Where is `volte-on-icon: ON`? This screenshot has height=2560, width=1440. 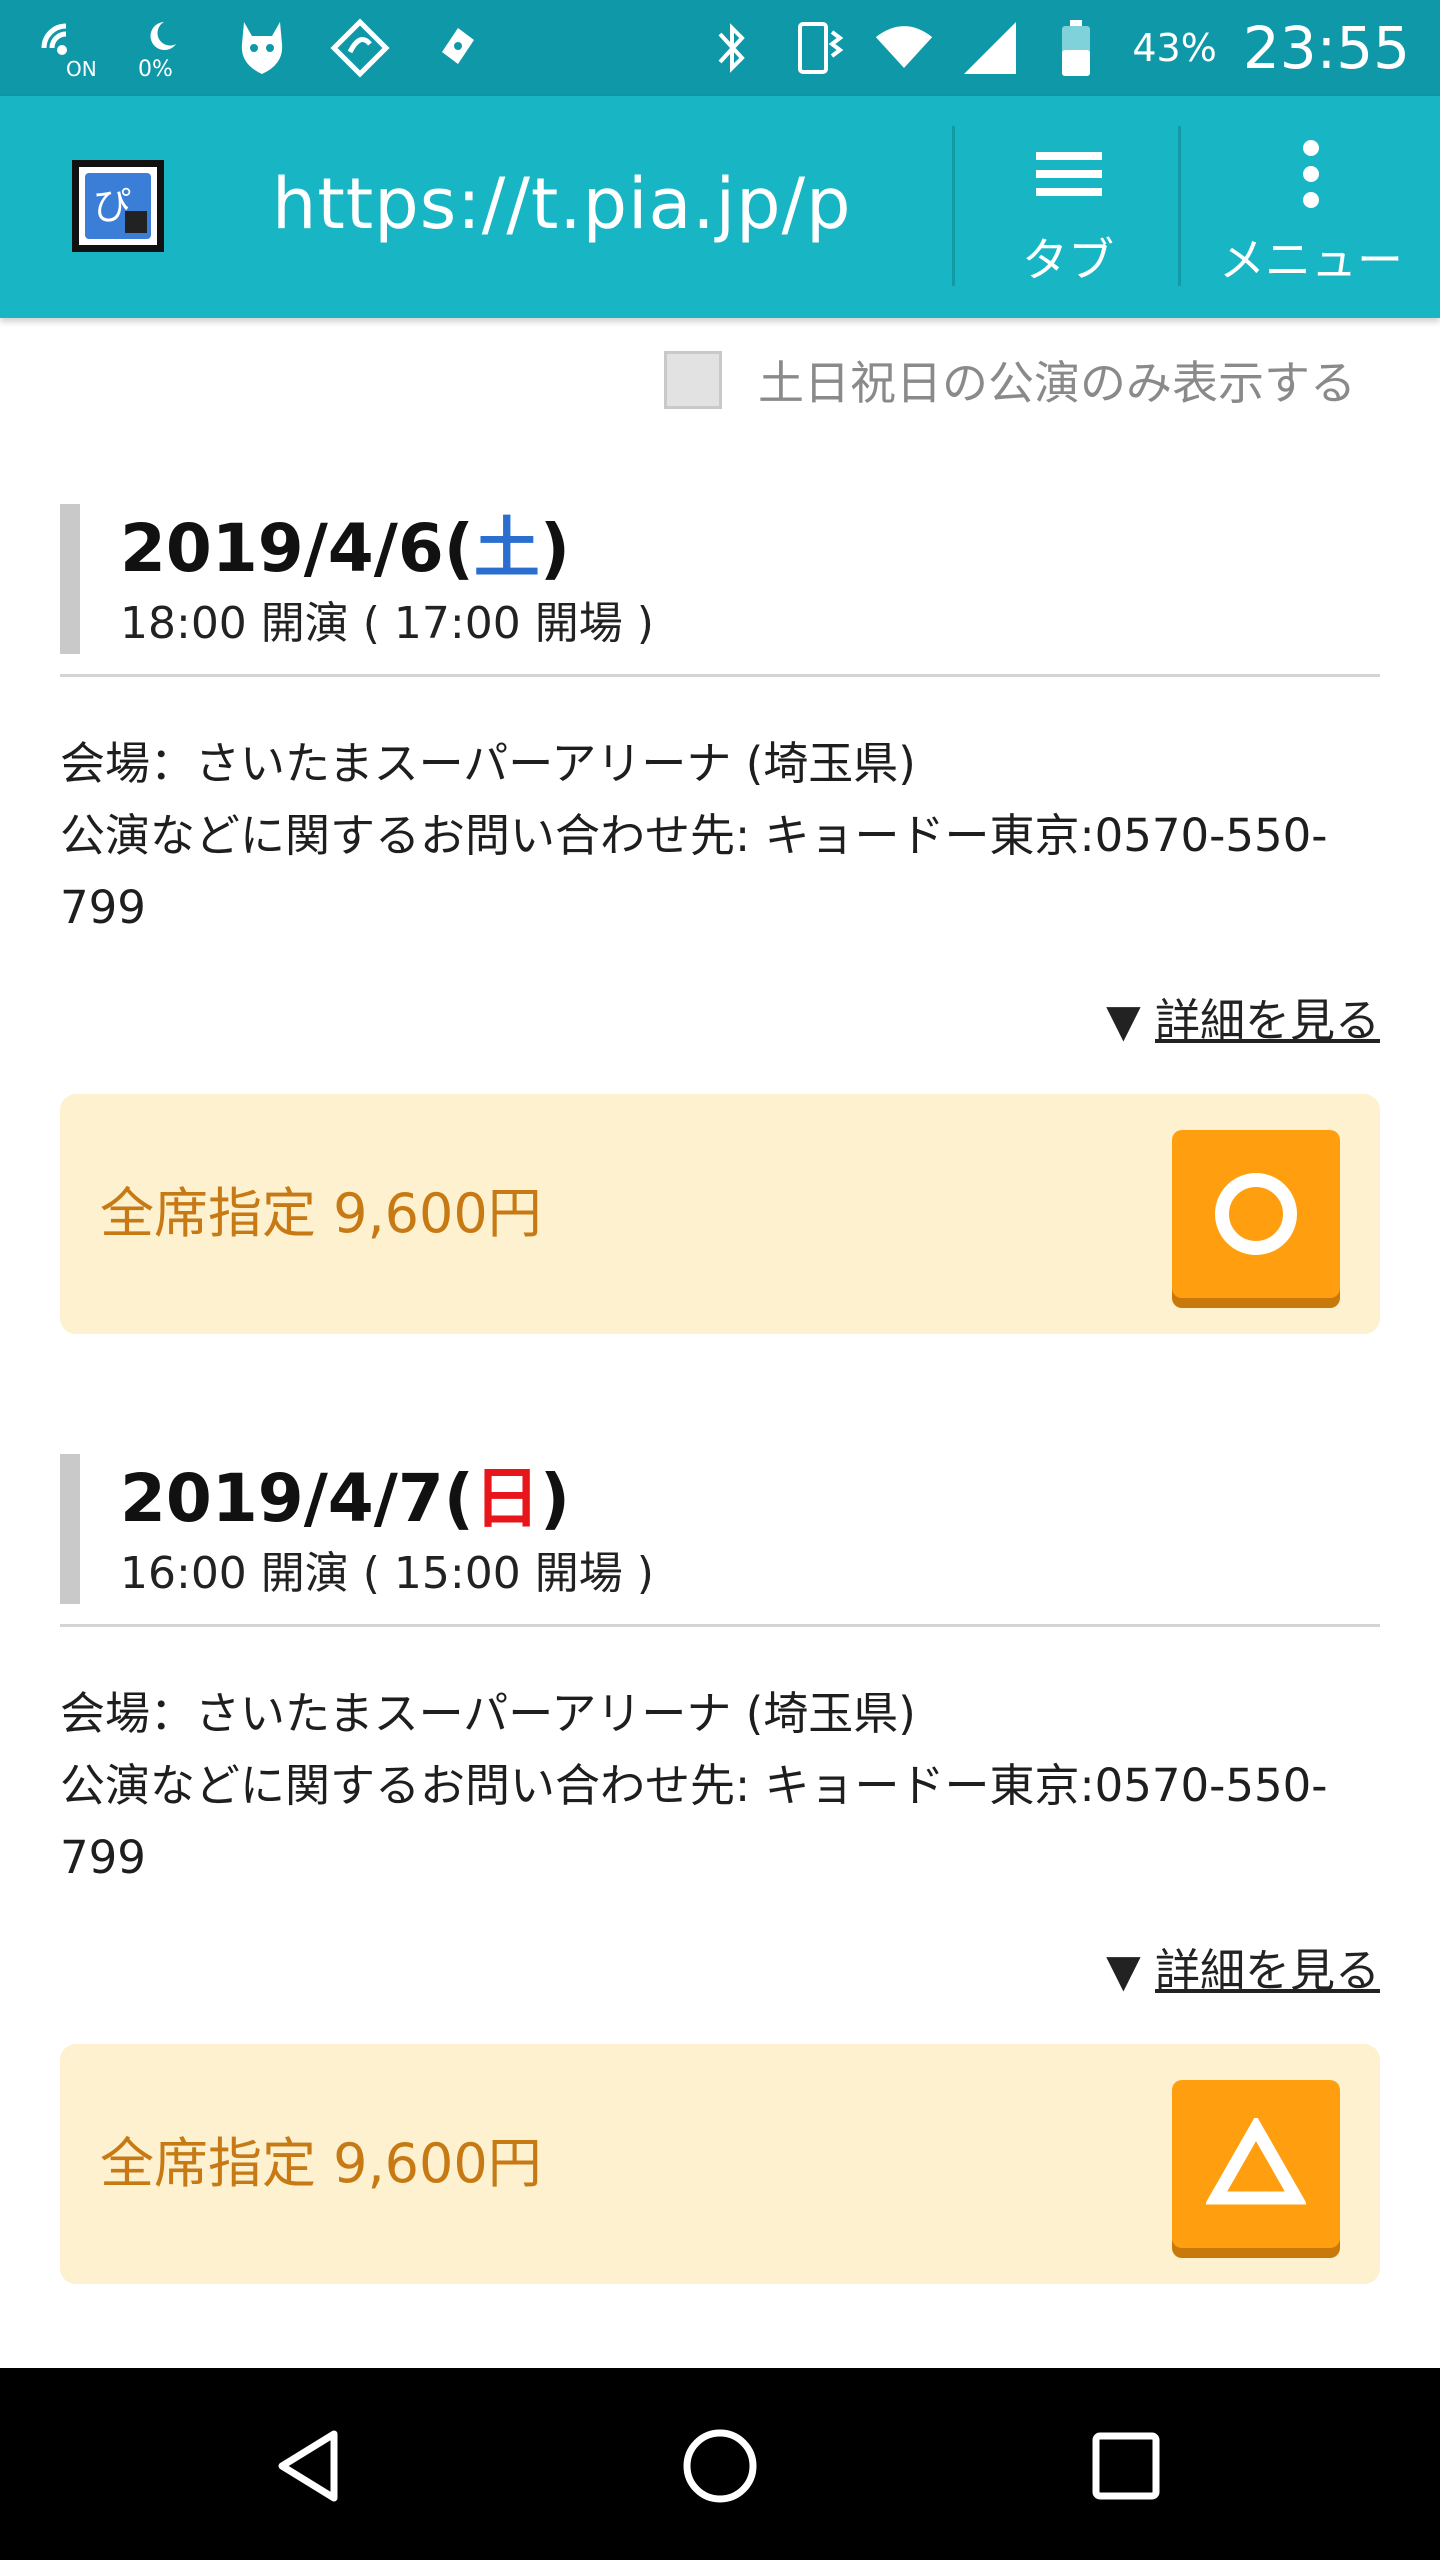 volte-on-icon: ON is located at coordinates (66, 48).